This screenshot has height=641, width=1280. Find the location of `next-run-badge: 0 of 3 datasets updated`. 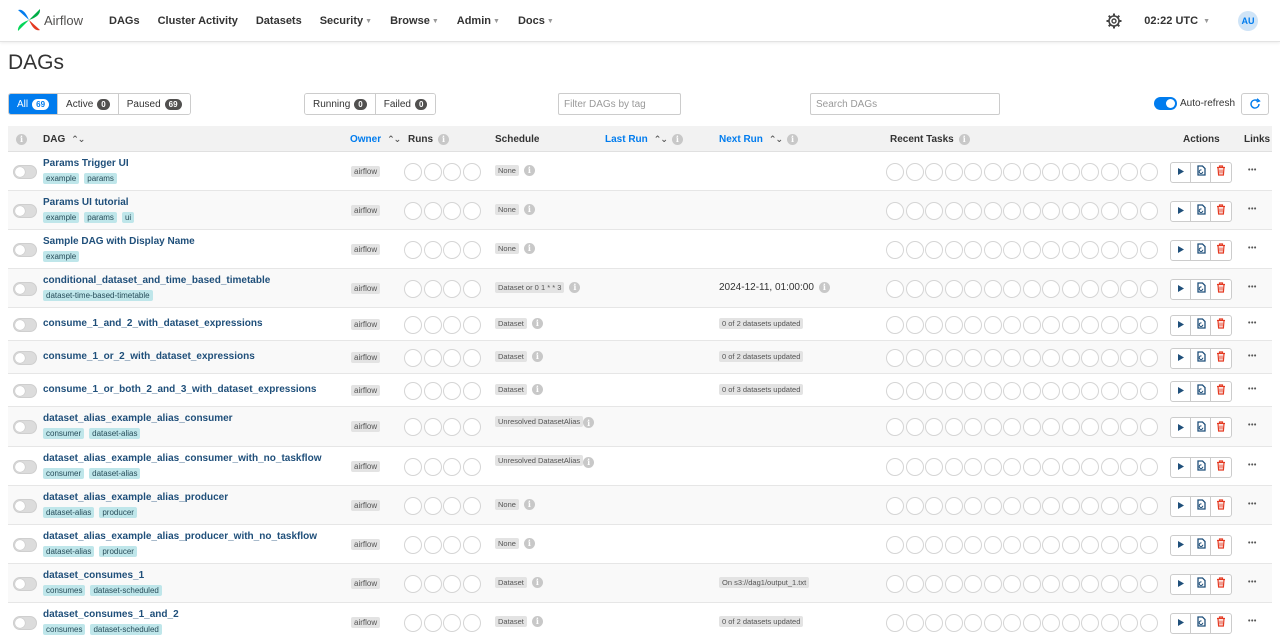

next-run-badge: 0 of 3 datasets updated is located at coordinates (761, 389).